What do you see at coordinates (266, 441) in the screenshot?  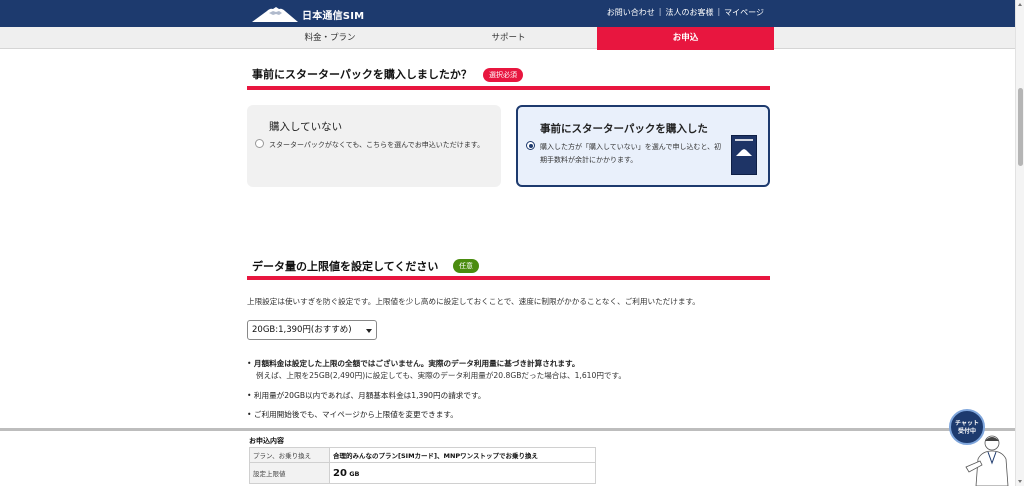 I see `summary-title: お申込内容` at bounding box center [266, 441].